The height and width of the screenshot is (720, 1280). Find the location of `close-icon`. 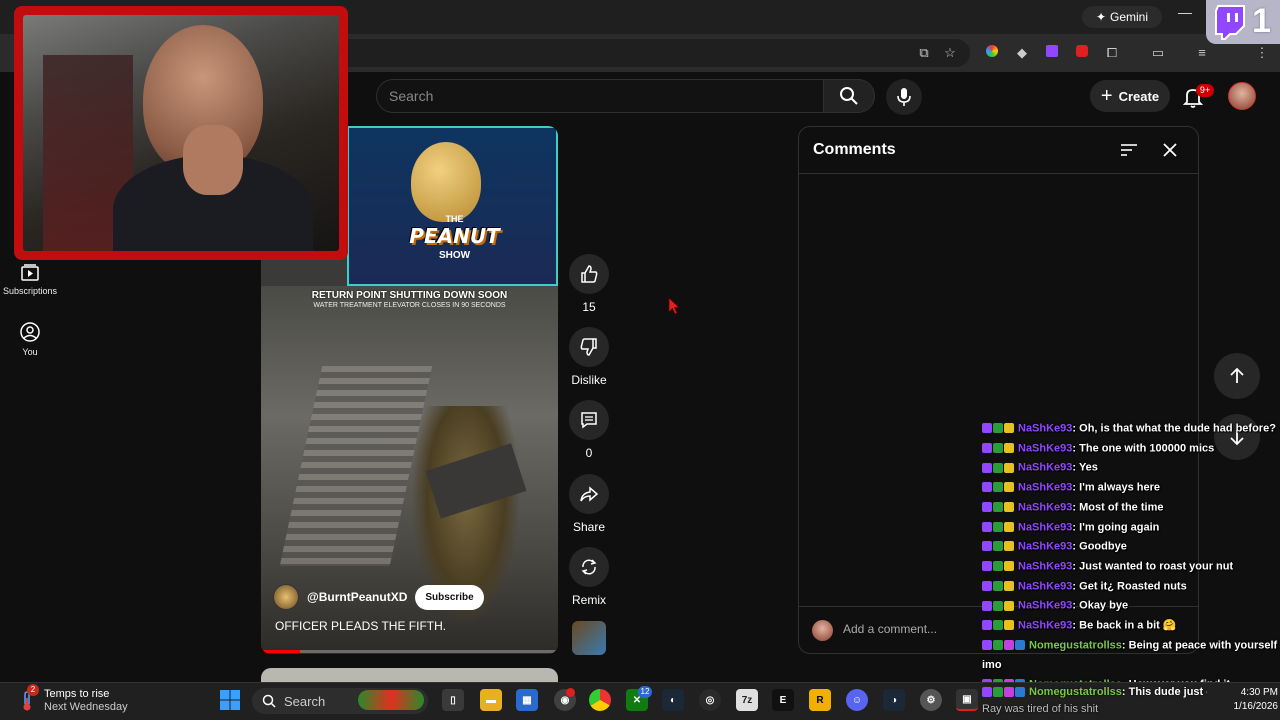

close-icon is located at coordinates (1170, 150).